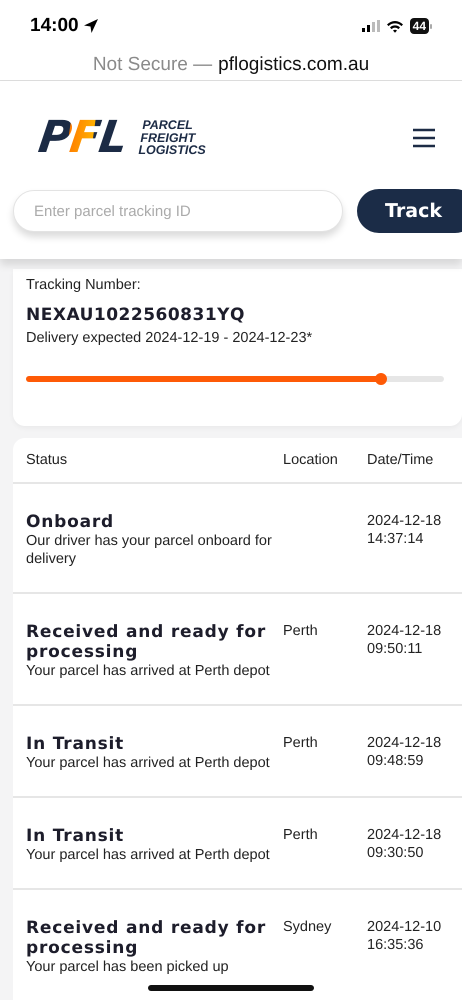  What do you see at coordinates (311, 460) in the screenshot?
I see `column-header: Location` at bounding box center [311, 460].